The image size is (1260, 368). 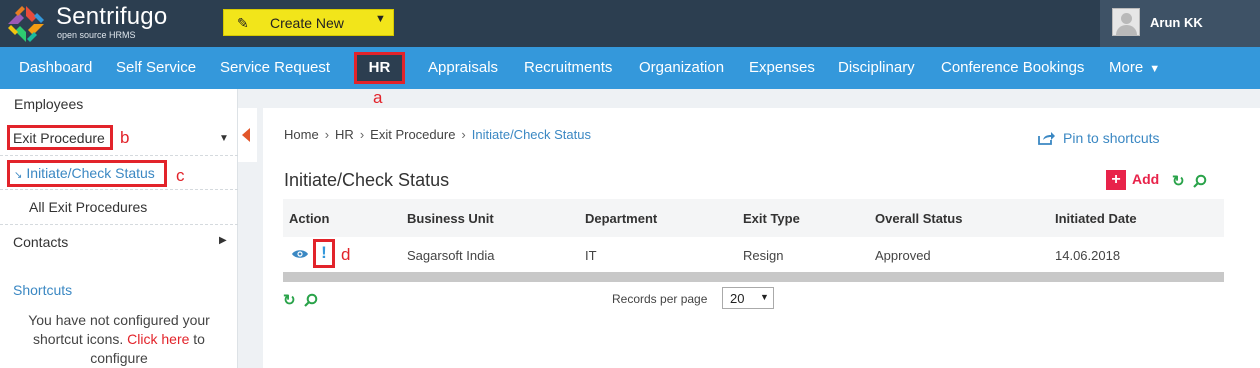 What do you see at coordinates (108, 242) in the screenshot?
I see `sidebar-item-contacts: Contacts` at bounding box center [108, 242].